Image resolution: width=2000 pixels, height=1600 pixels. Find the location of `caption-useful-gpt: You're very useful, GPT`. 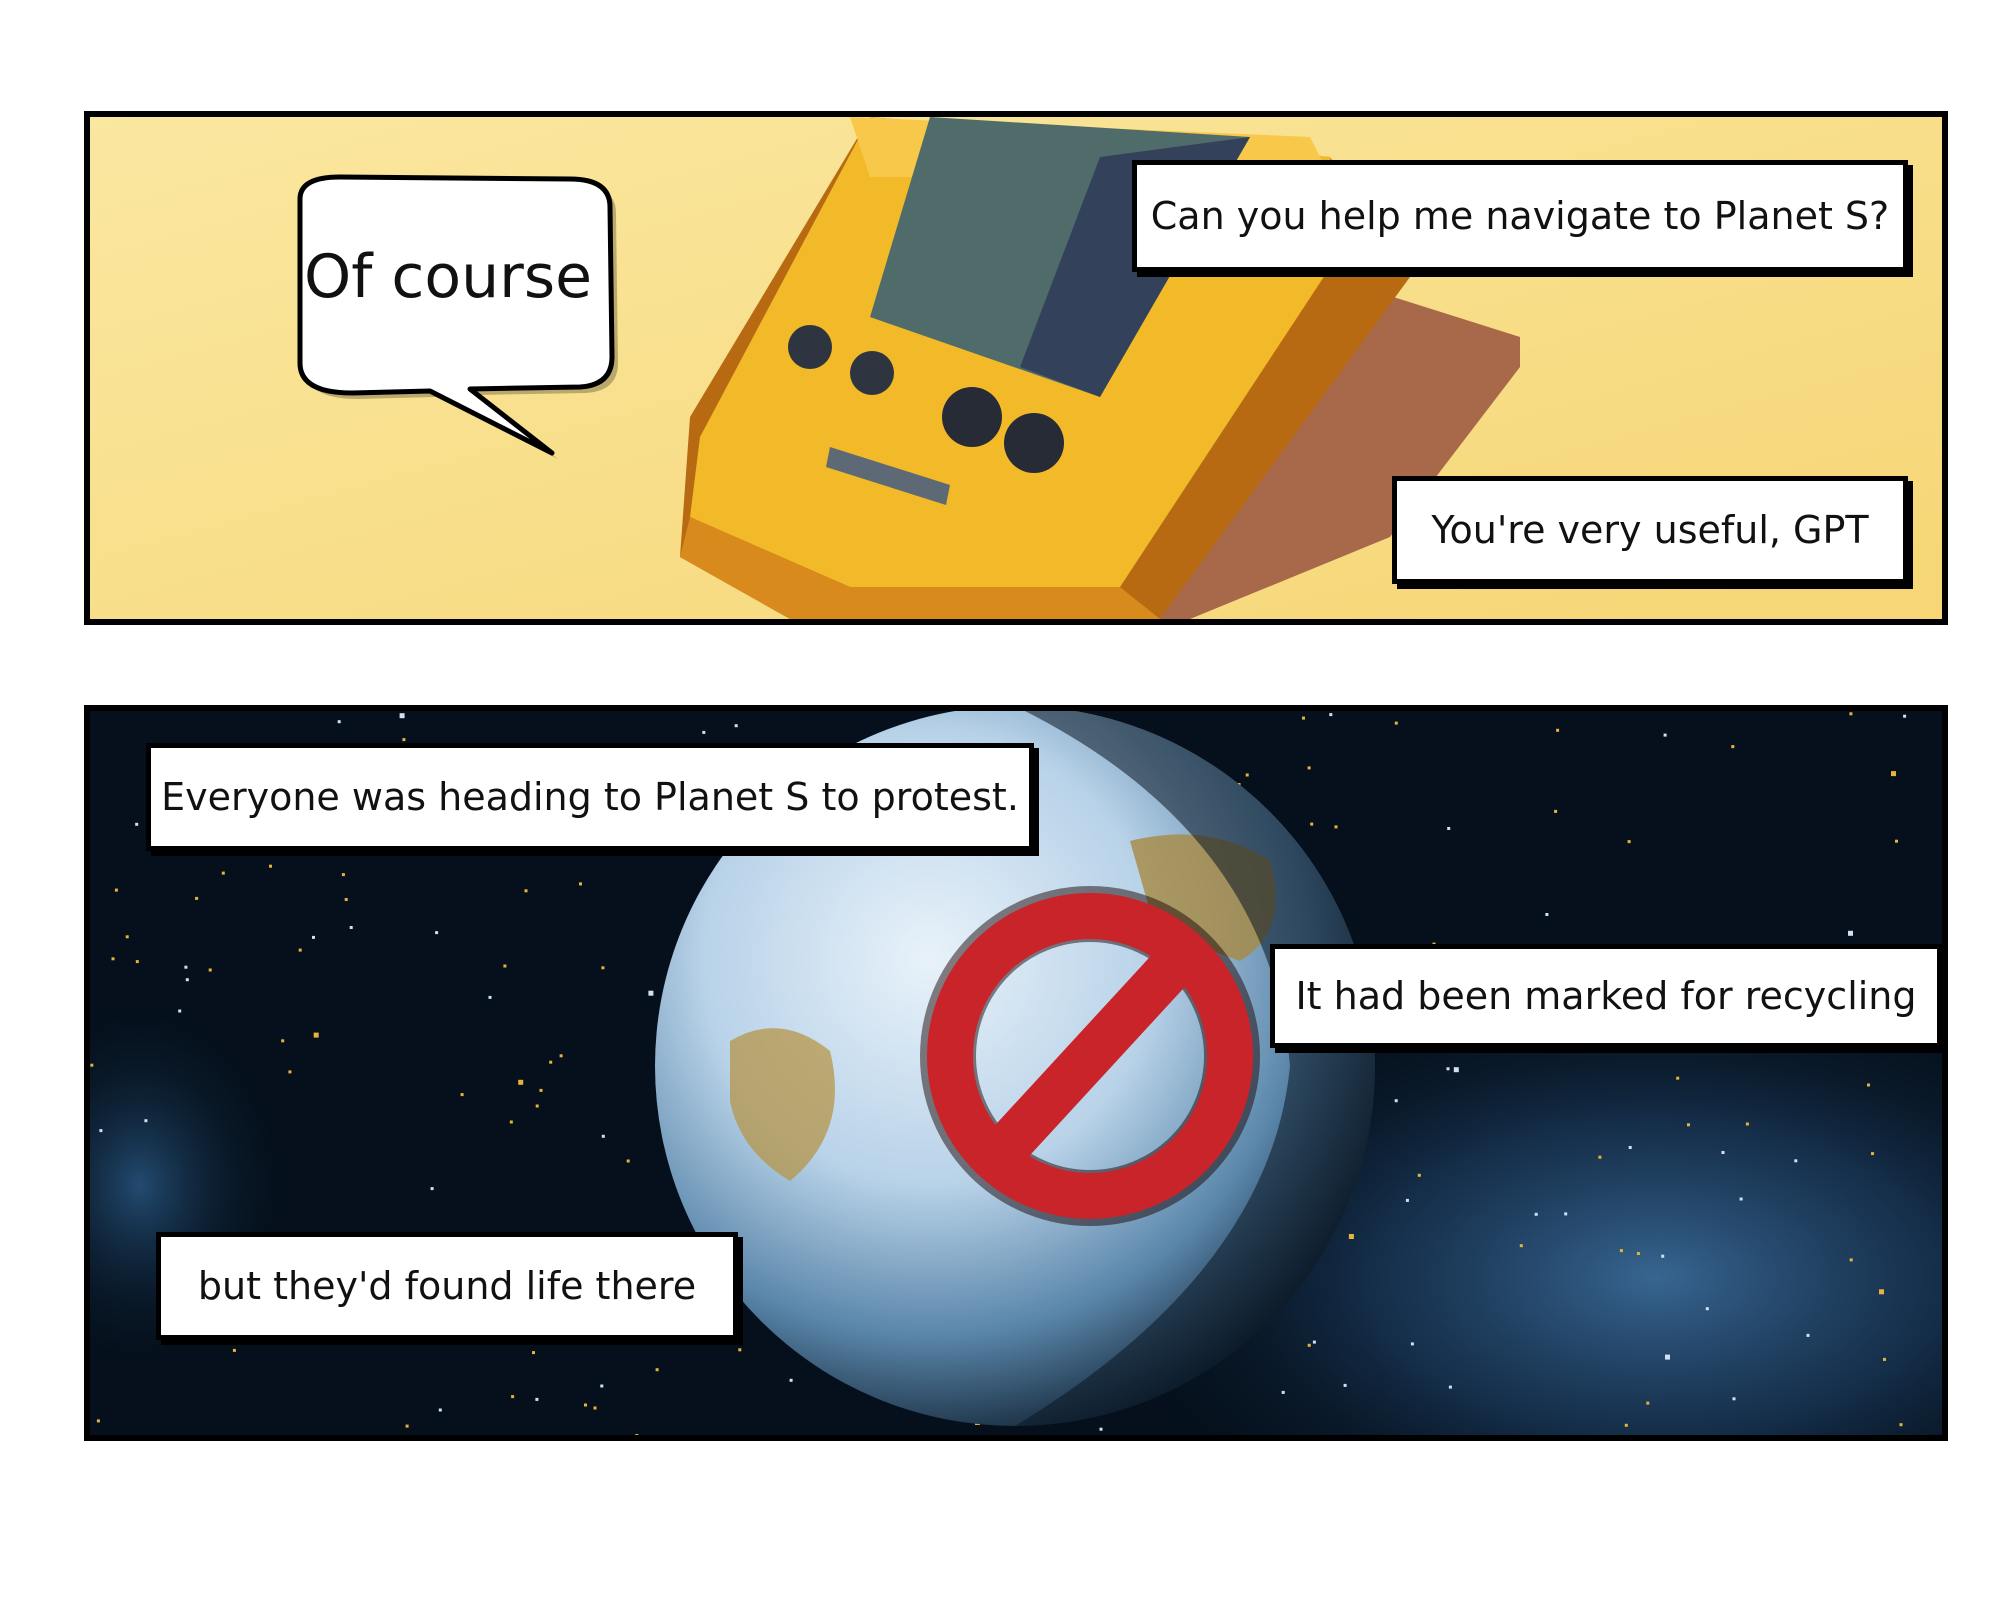

caption-useful-gpt: You're very useful, GPT is located at coordinates (1650, 530).